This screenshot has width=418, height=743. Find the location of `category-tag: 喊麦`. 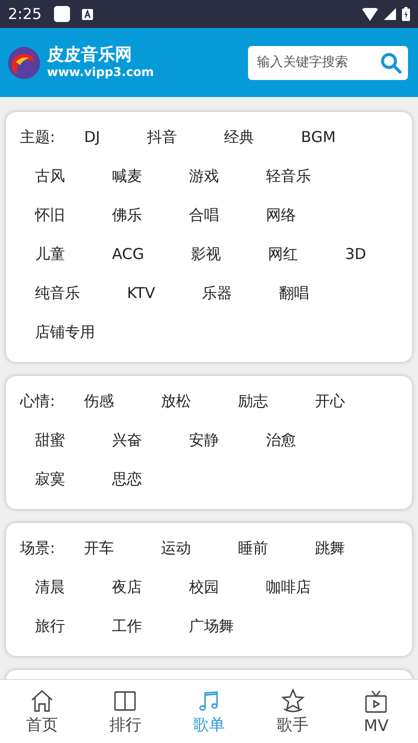

category-tag: 喊麦 is located at coordinates (127, 176).